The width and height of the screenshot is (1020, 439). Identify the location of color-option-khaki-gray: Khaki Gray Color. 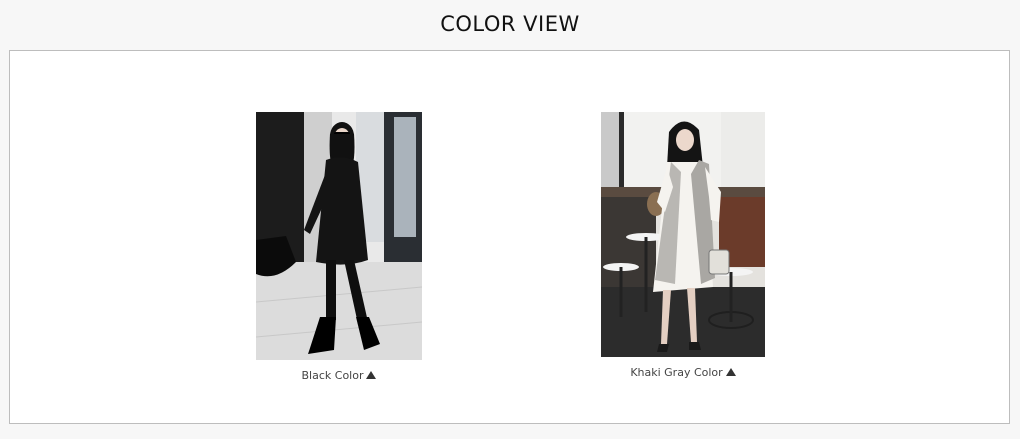
(683, 245).